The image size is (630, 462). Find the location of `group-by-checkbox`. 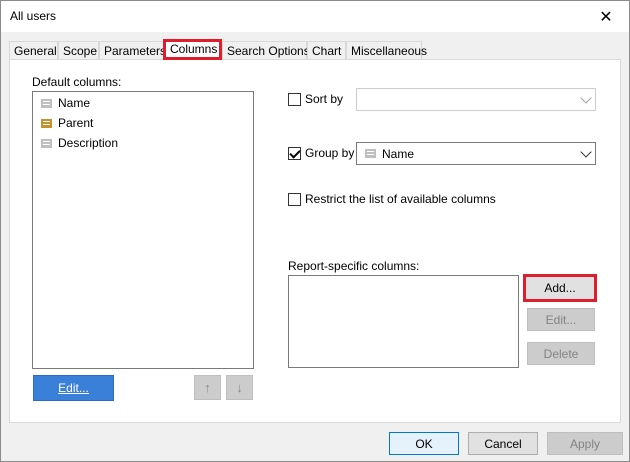

group-by-checkbox is located at coordinates (294, 153).